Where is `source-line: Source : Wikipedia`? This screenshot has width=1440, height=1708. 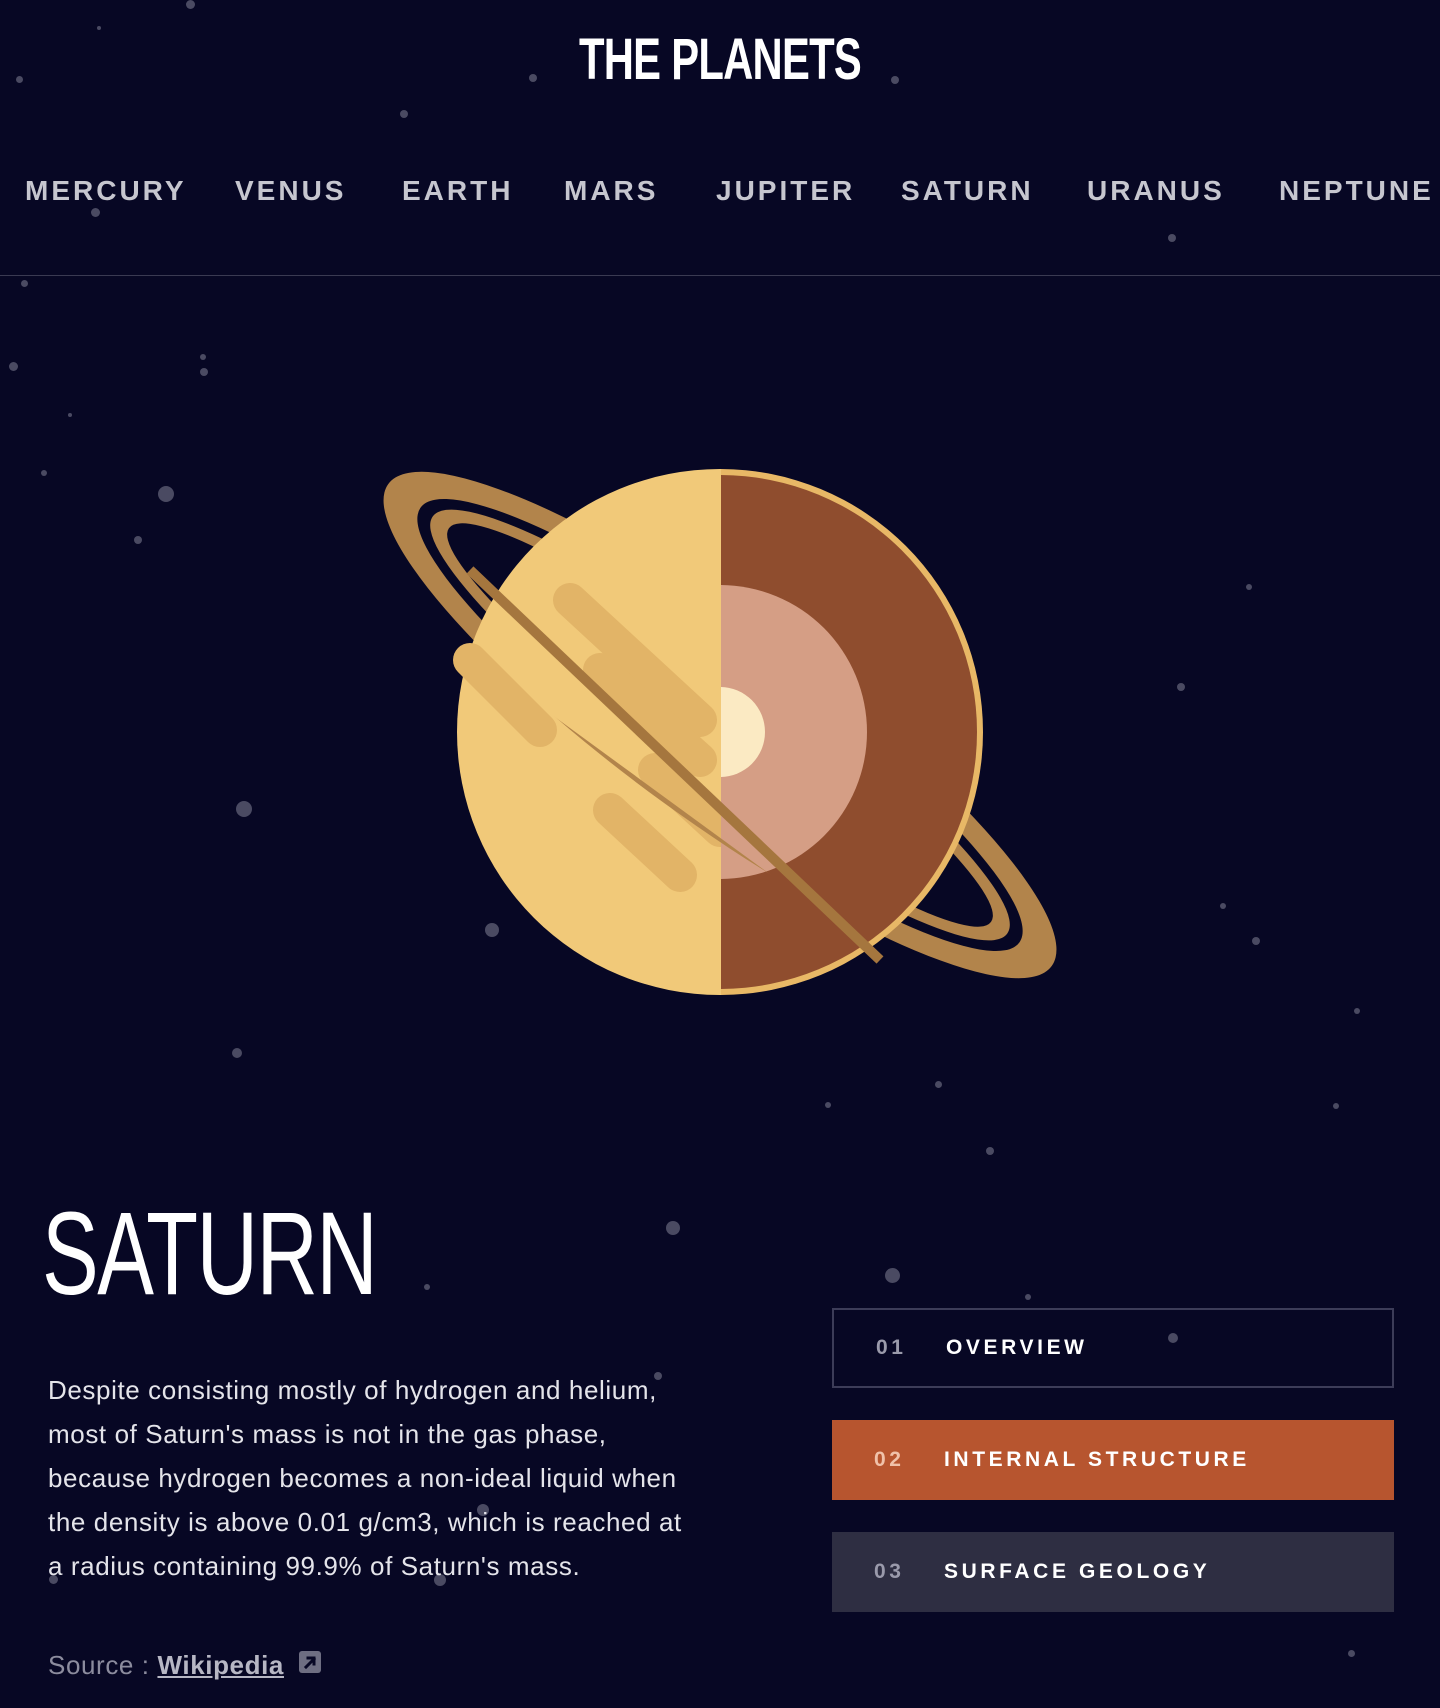 source-line: Source : Wikipedia is located at coordinates (185, 1665).